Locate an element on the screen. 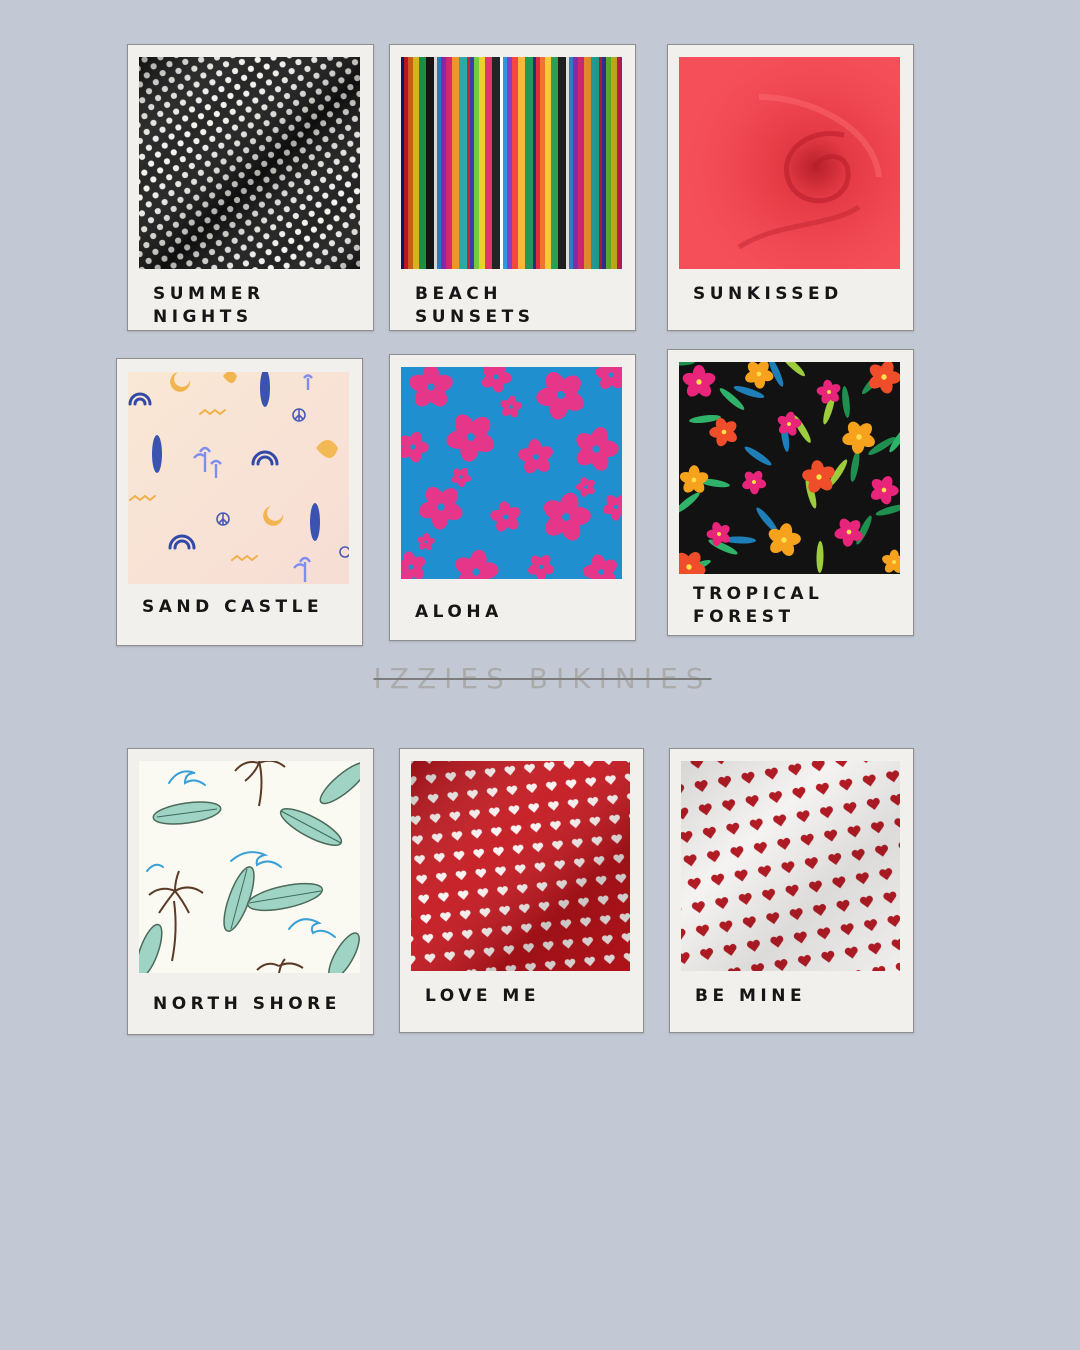  fabric-name: ALOHA is located at coordinates (459, 612).